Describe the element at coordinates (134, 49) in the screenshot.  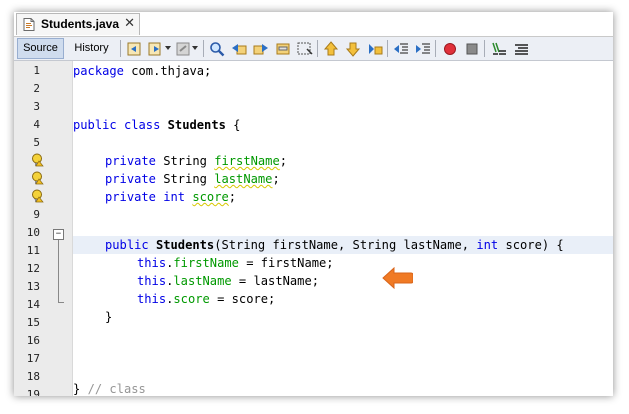
I see `back-icon` at that location.